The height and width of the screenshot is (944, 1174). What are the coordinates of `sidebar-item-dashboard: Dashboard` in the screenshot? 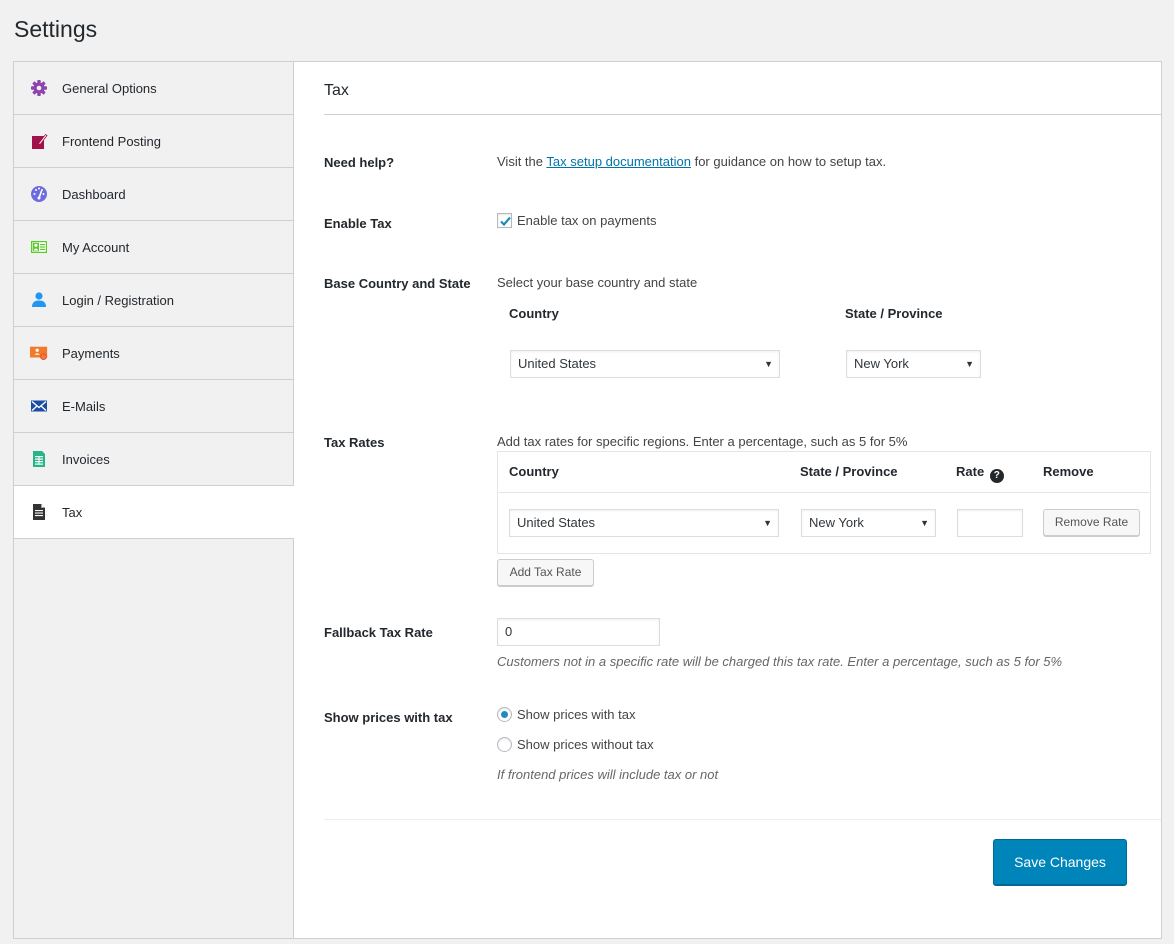 It's located at (153, 194).